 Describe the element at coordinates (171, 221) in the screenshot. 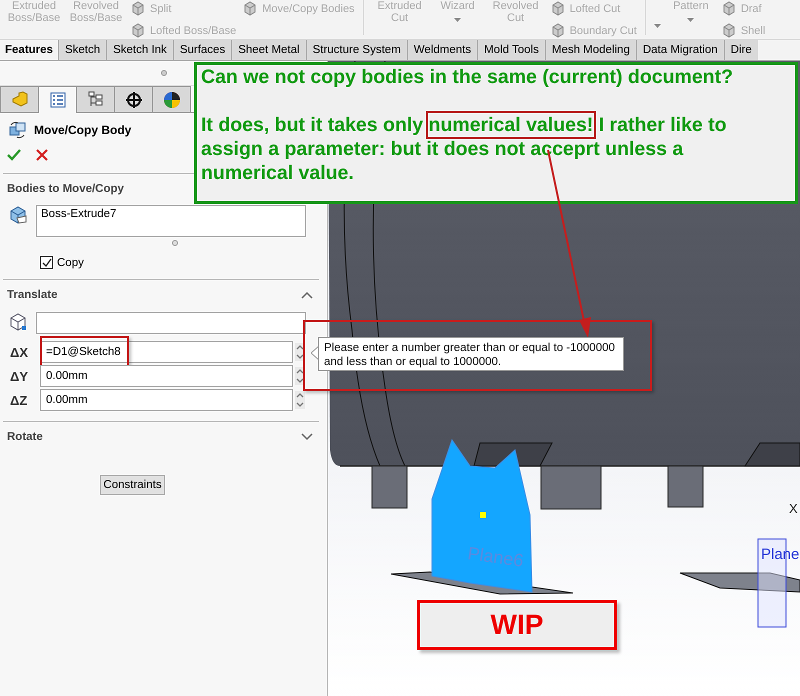

I see `selection-list: Boss-Extrude7` at that location.